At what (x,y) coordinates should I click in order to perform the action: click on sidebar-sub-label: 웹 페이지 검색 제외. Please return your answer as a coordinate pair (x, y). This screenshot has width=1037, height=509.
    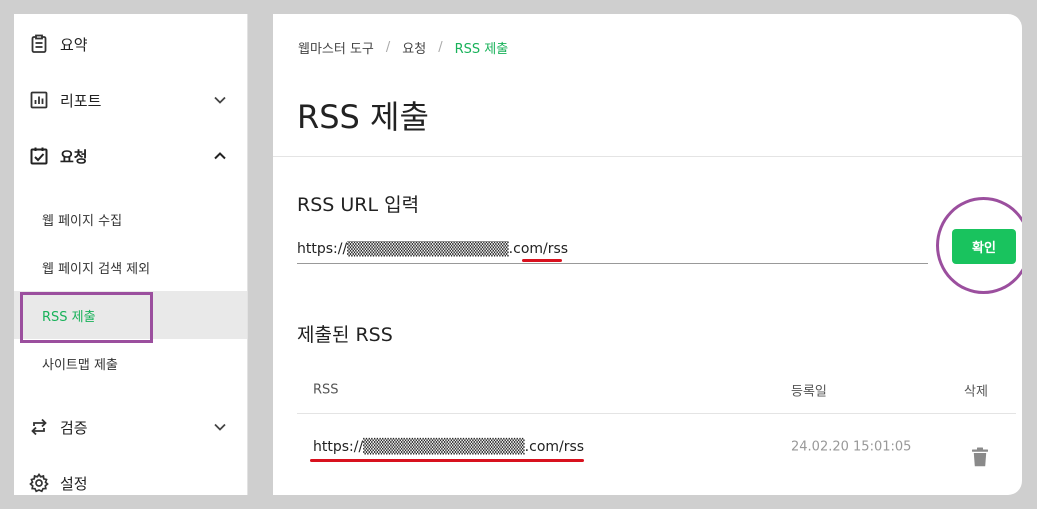
    Looking at the image, I should click on (96, 269).